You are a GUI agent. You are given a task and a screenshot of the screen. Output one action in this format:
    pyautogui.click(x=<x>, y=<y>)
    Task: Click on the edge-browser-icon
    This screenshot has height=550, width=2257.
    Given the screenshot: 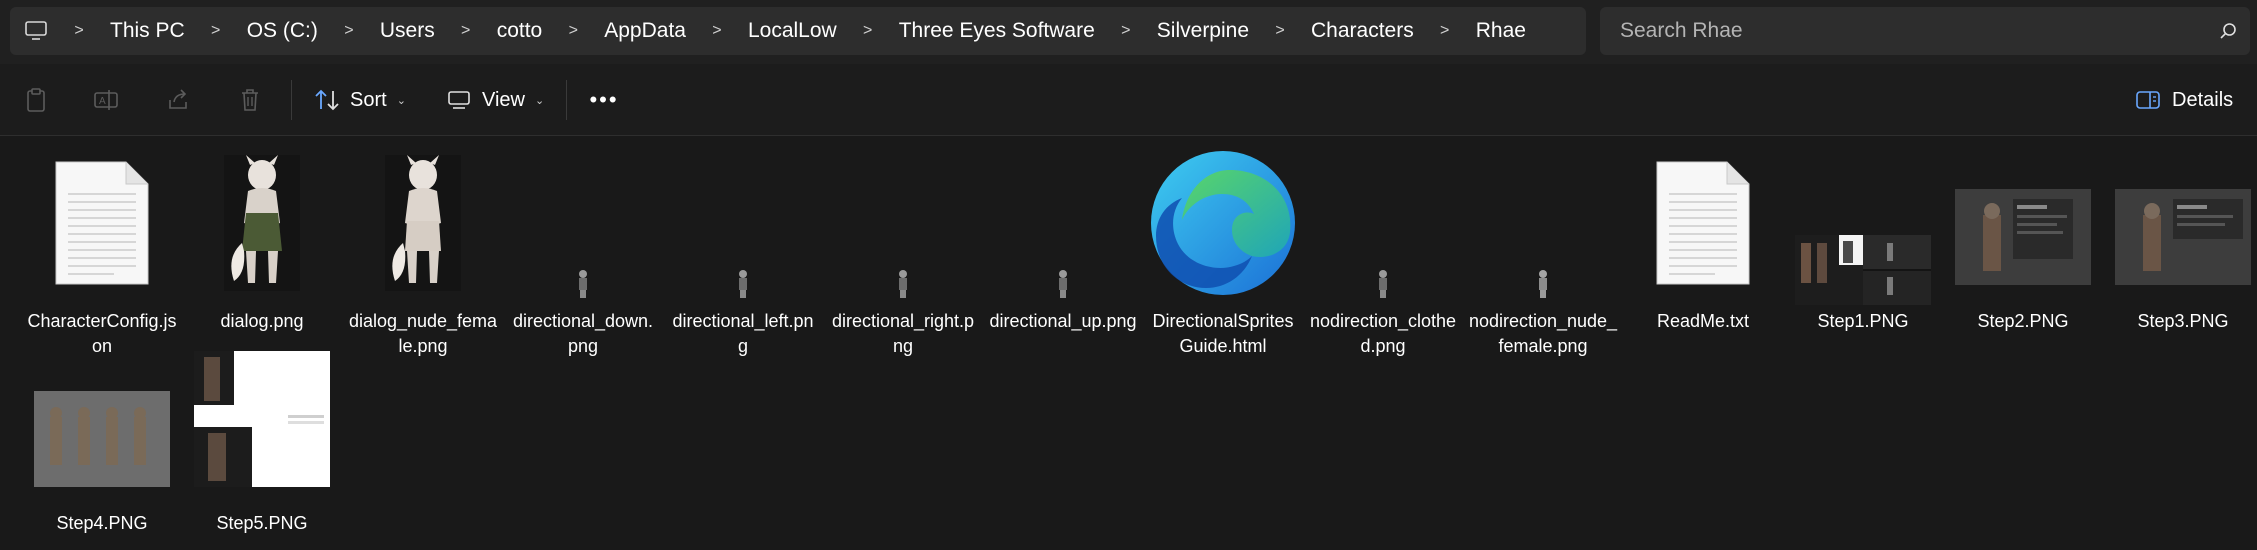 What is the action you would take?
    pyautogui.click(x=1223, y=223)
    